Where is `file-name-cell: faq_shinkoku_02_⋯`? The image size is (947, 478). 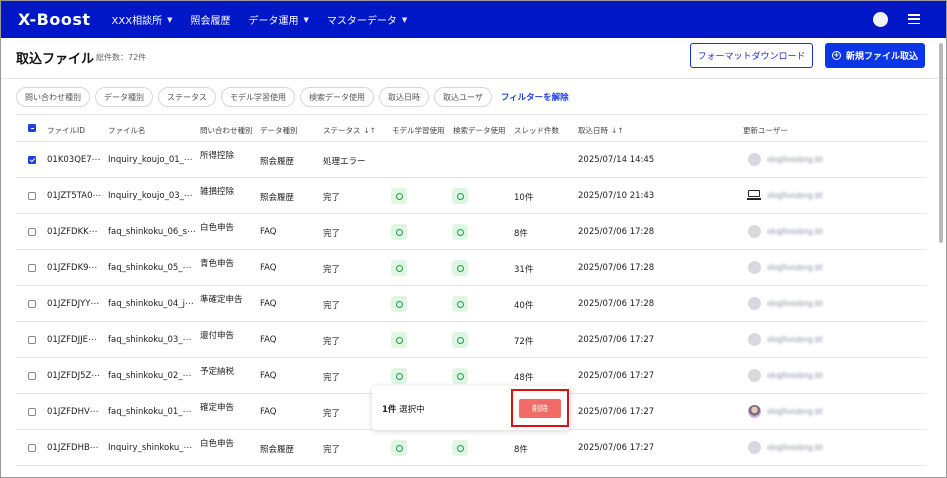 file-name-cell: faq_shinkoku_02_⋯ is located at coordinates (149, 376).